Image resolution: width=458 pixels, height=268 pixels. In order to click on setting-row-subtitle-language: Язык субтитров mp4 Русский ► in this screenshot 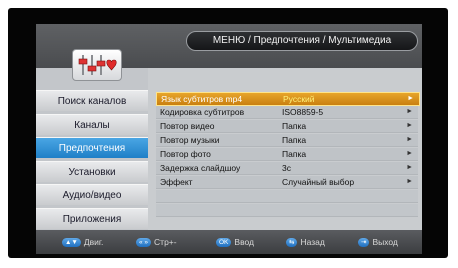, I will do `click(288, 99)`.